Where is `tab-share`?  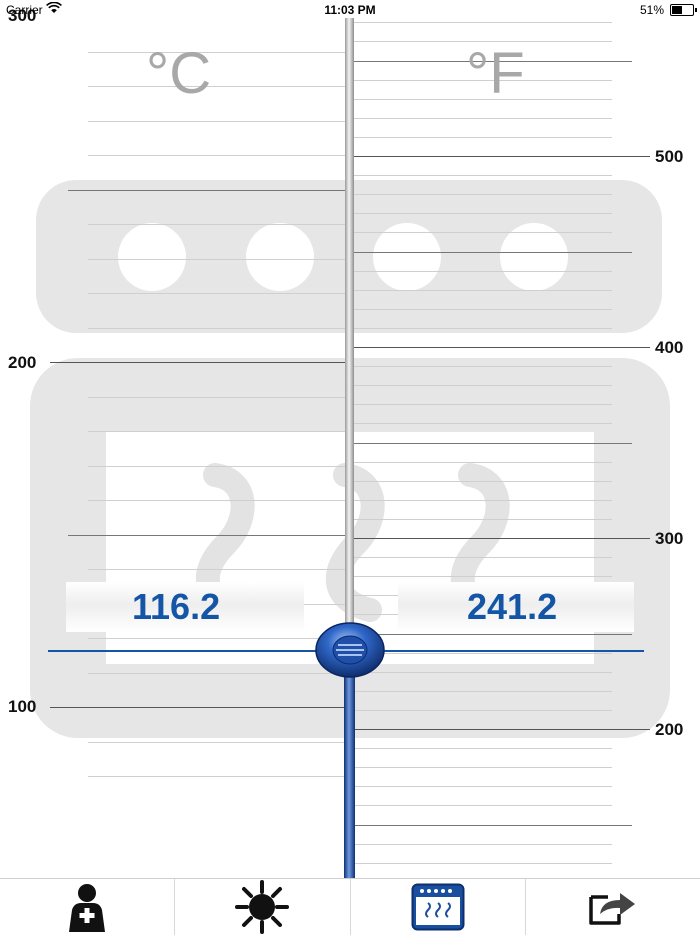 tab-share is located at coordinates (612, 907).